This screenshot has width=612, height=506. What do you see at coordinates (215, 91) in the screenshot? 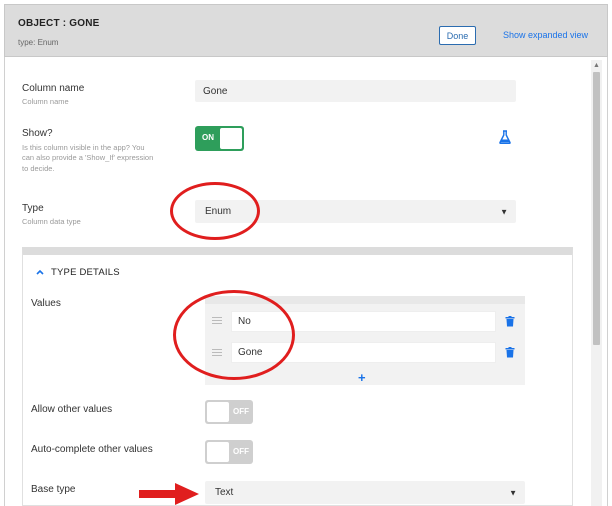
I see `column-name-value: Gone` at bounding box center [215, 91].